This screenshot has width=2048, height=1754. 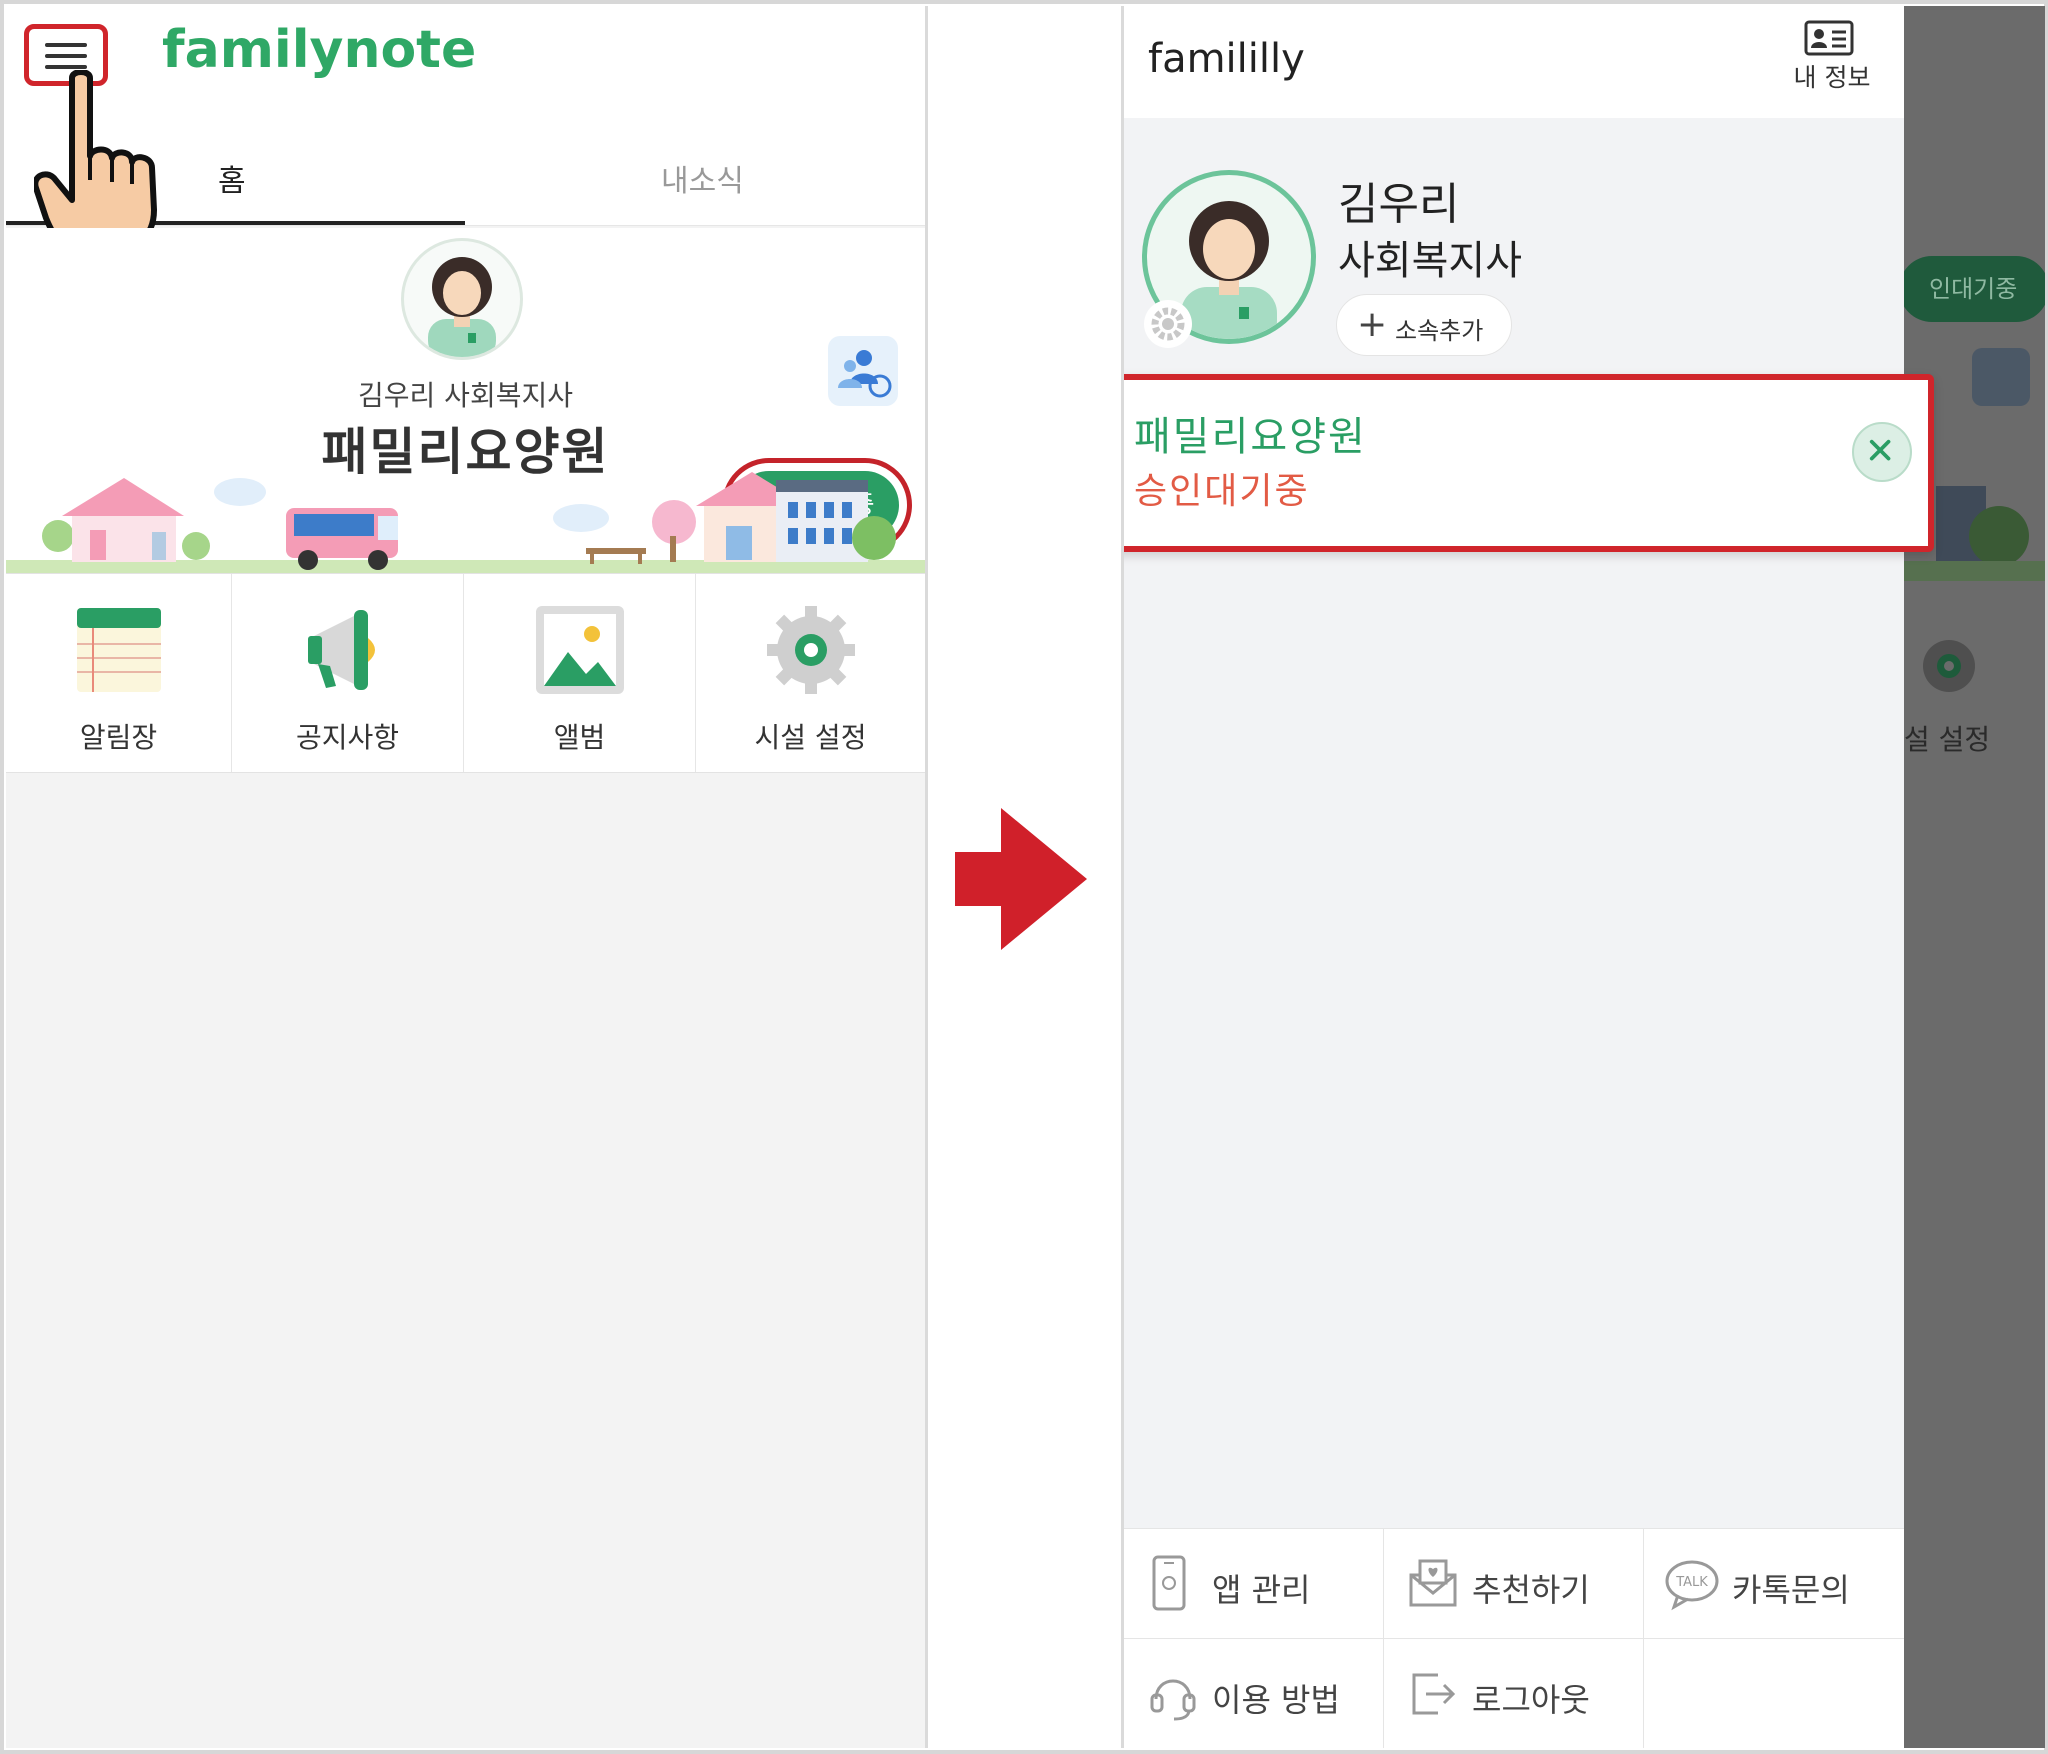 I want to click on menu-notice-book: 알림장, so click(x=119, y=673).